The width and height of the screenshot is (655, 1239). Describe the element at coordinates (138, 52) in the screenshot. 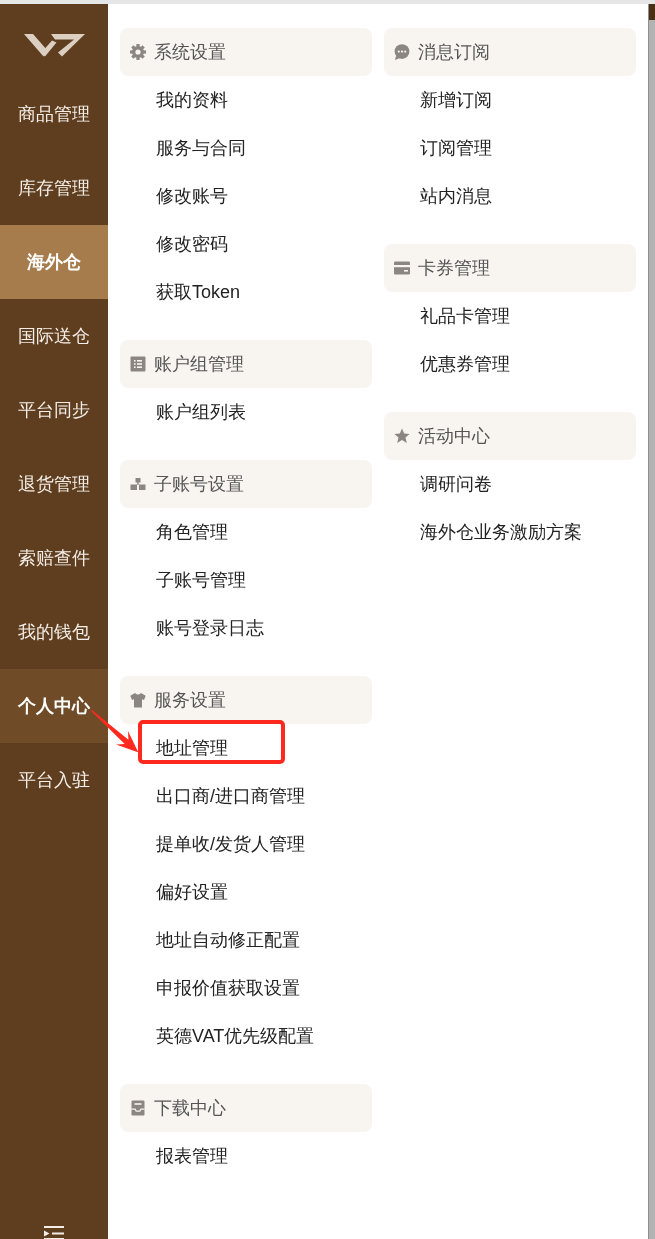

I see `gear-icon` at that location.